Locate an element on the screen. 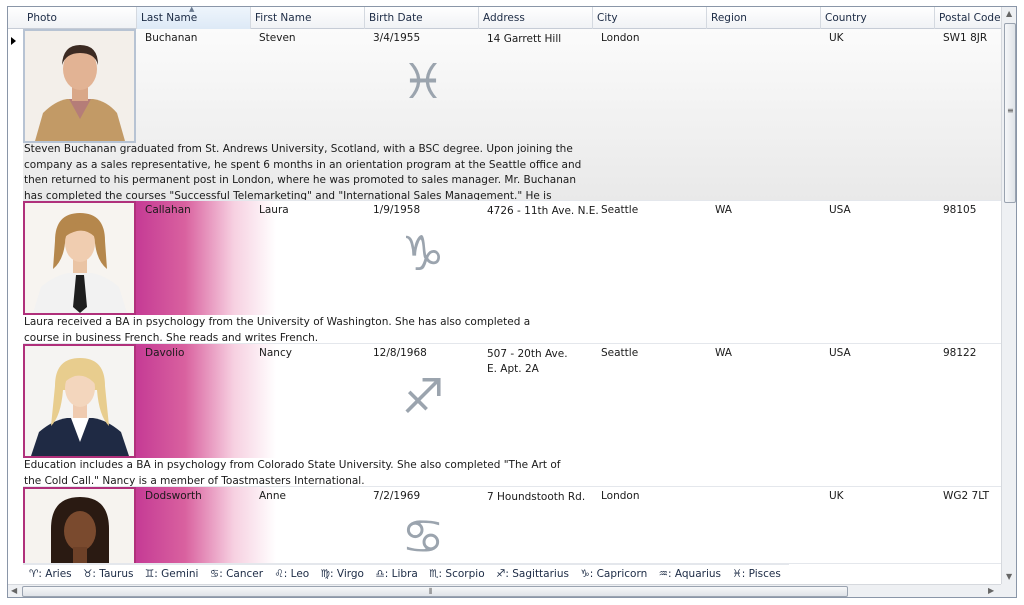 Image resolution: width=1024 pixels, height=605 pixels. sort-ascending-icon: ▲ is located at coordinates (192, 10).